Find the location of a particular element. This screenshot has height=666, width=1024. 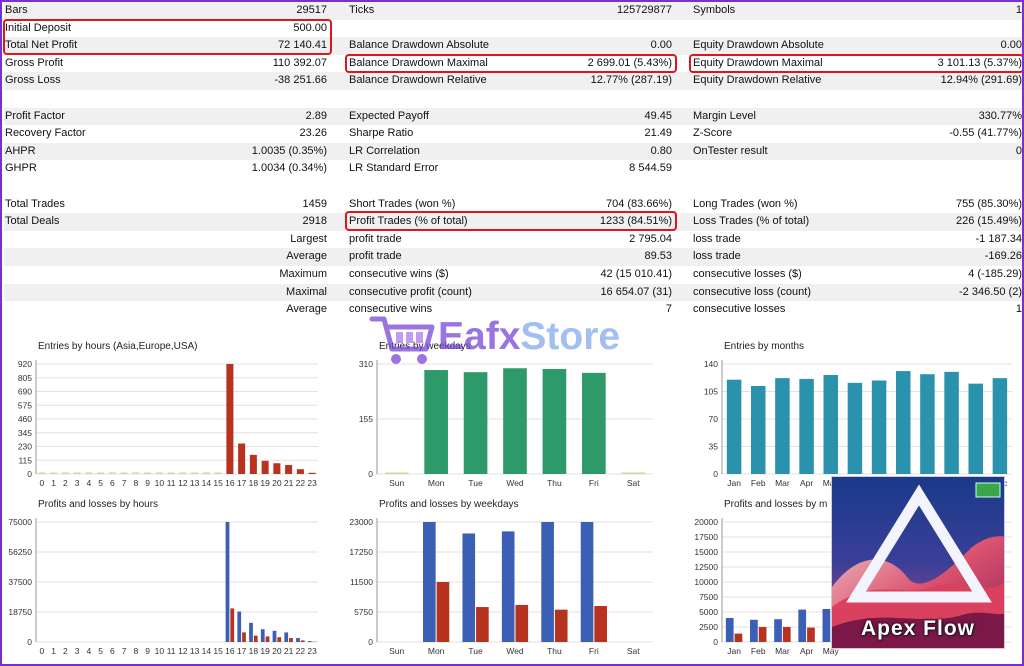

x-tick-label: 3 is located at coordinates (77, 651).